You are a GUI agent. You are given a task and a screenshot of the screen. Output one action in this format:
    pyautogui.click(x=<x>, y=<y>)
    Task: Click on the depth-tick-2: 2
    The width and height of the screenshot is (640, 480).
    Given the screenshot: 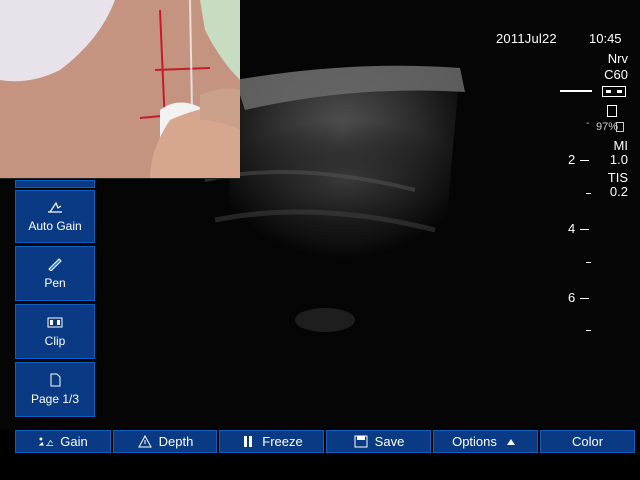 What is the action you would take?
    pyautogui.click(x=572, y=159)
    